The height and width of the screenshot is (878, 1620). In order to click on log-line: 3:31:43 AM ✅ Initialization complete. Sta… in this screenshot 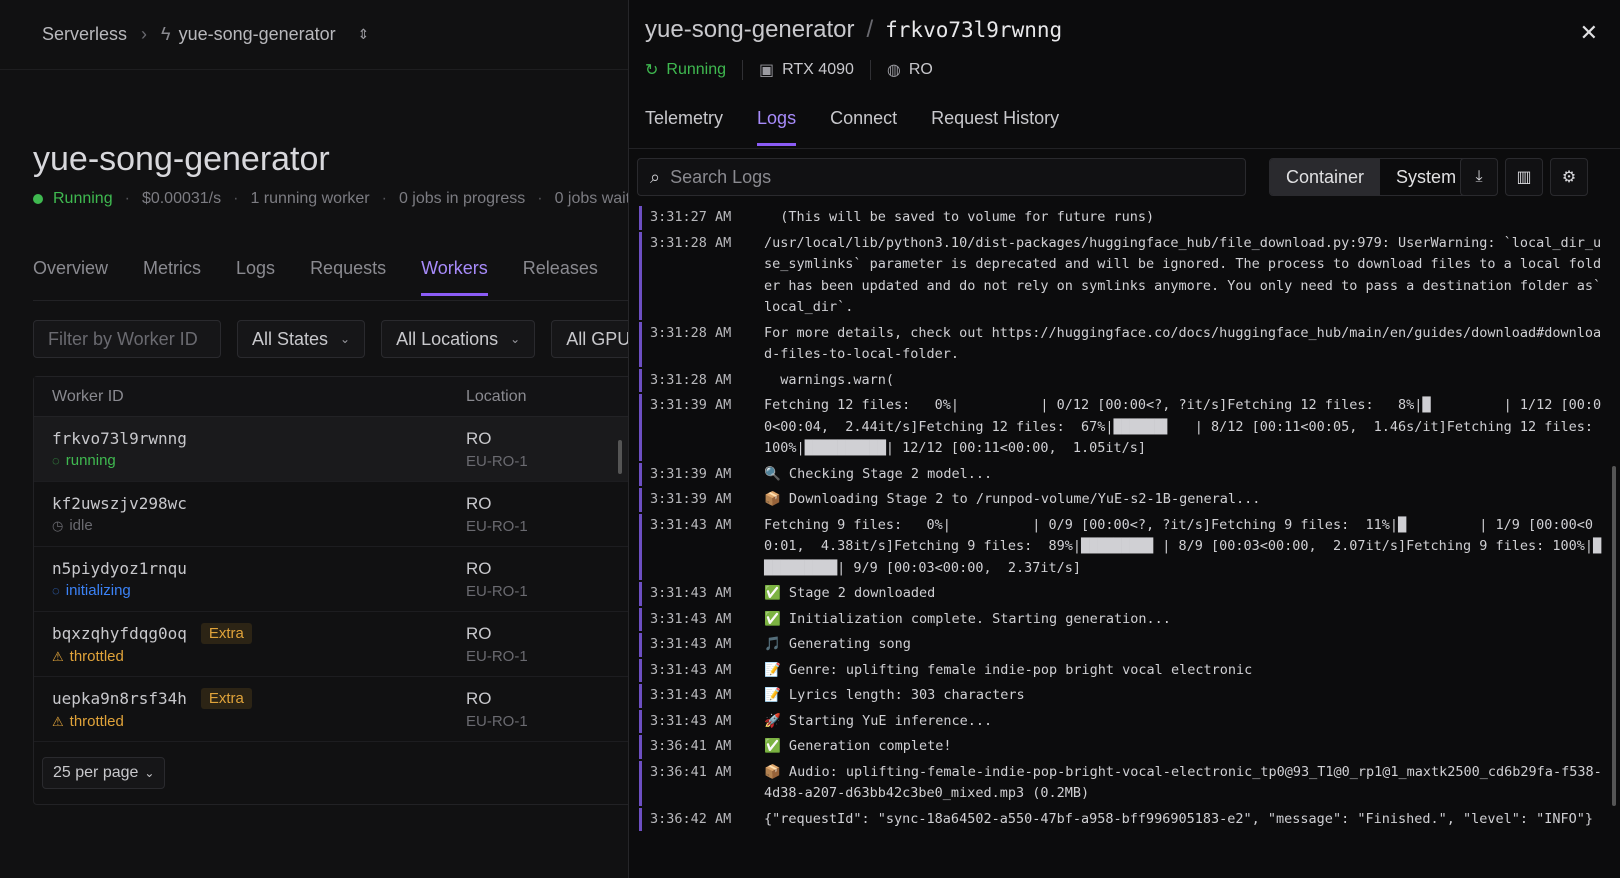, I will do `click(1125, 619)`.